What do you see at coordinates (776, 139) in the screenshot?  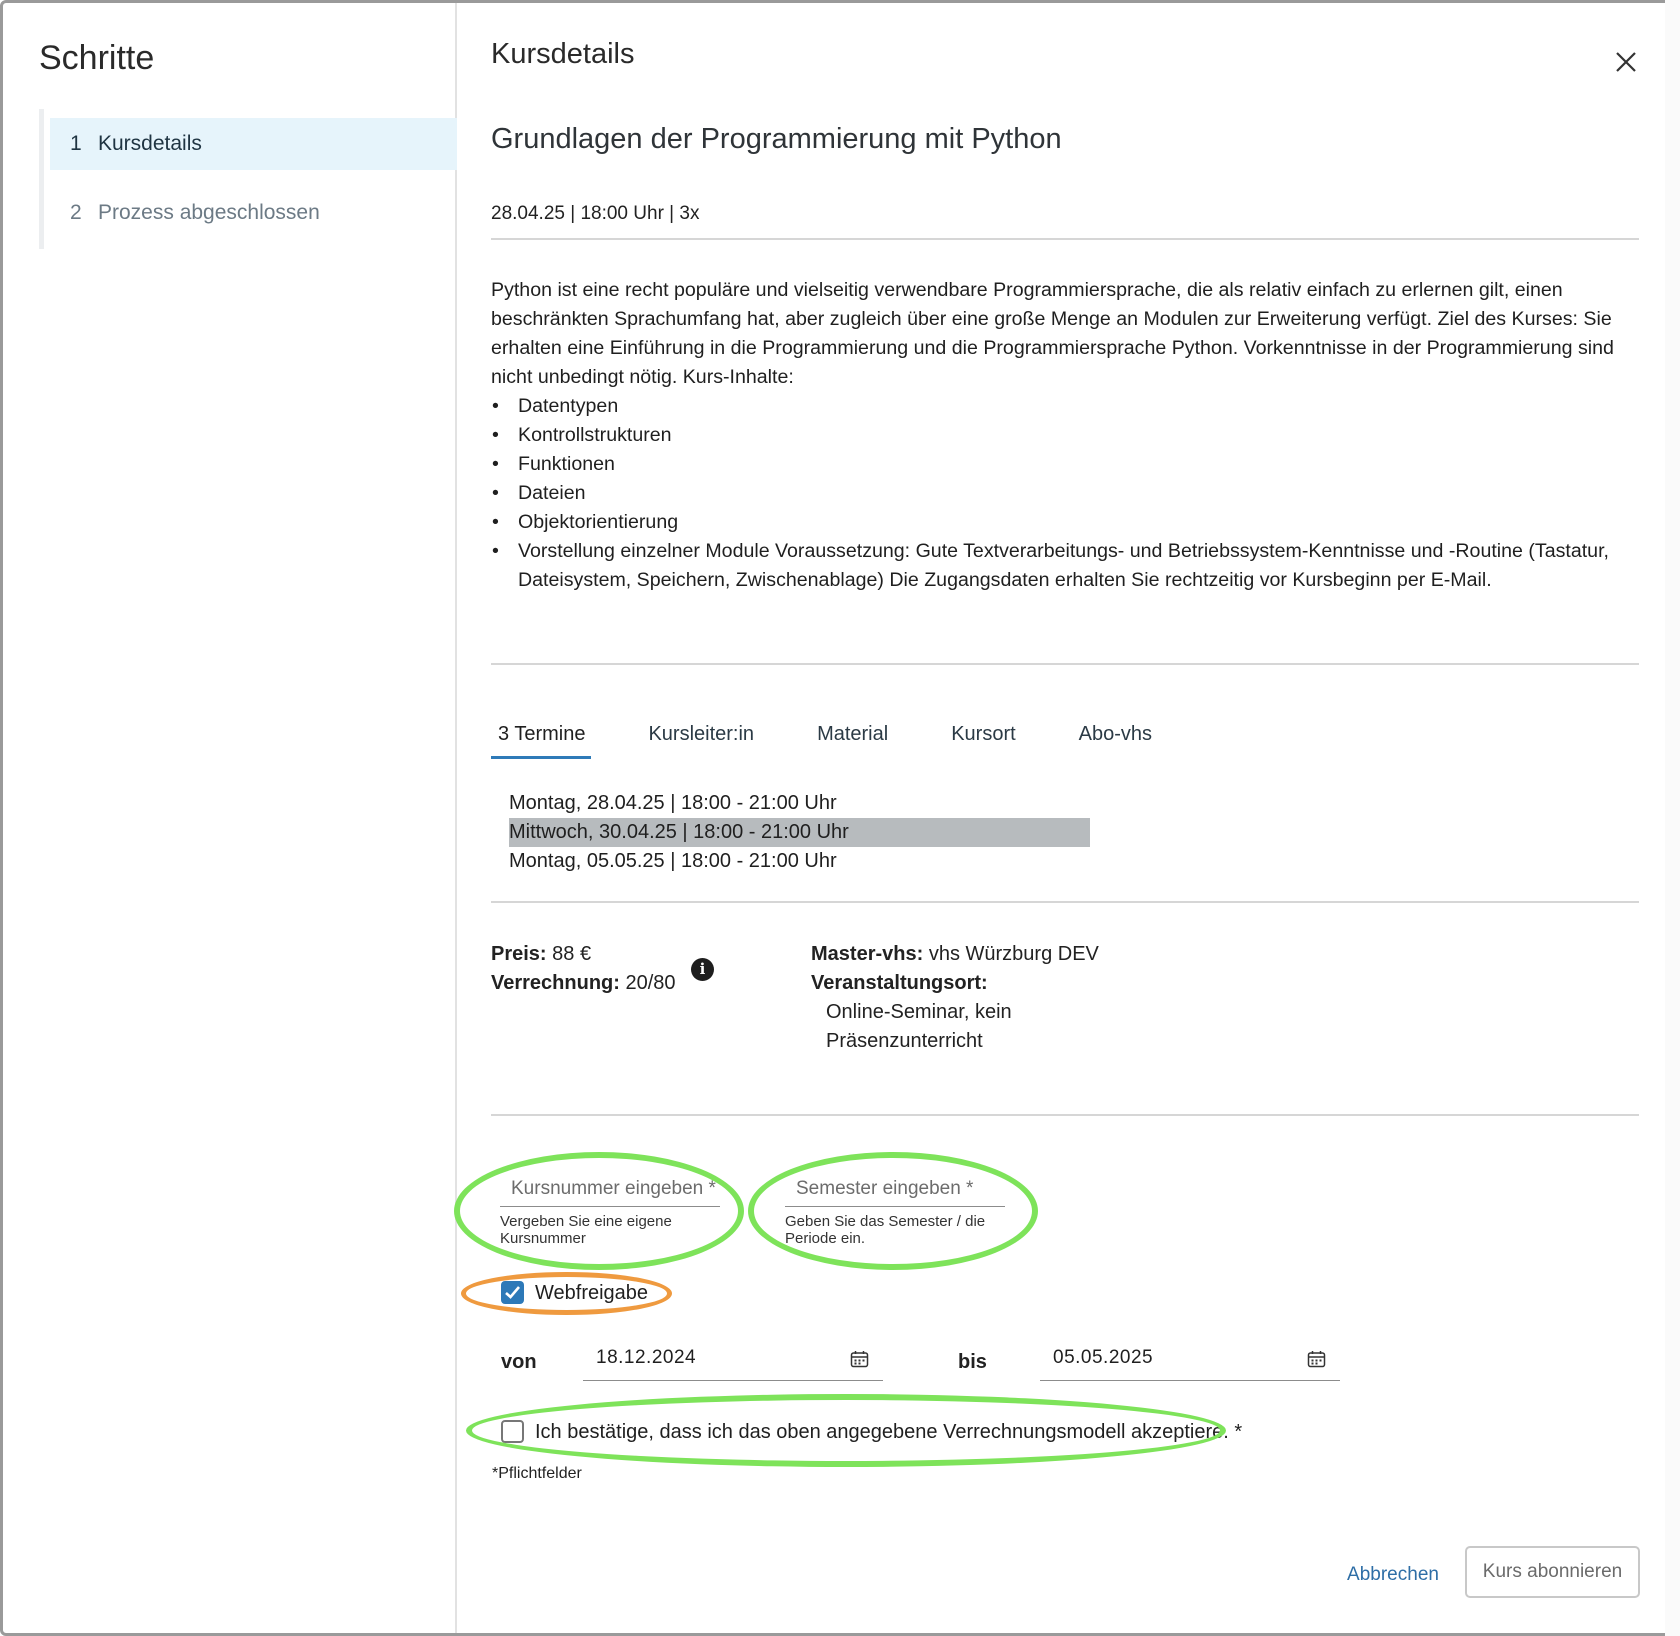 I see `course-title: Grundlagen der Programmierung mit Python` at bounding box center [776, 139].